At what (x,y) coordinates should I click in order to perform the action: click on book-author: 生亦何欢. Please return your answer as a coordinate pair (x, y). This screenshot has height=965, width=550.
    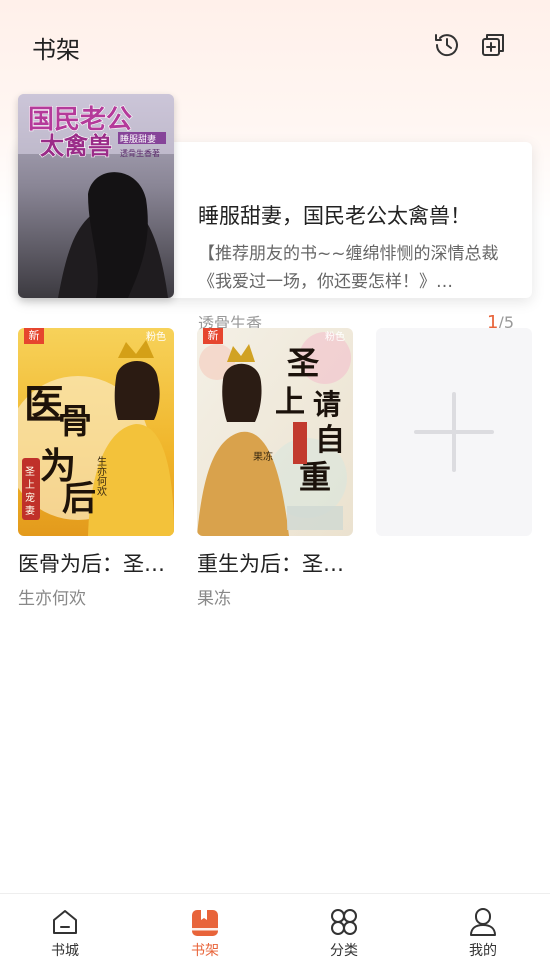
    Looking at the image, I should click on (52, 599).